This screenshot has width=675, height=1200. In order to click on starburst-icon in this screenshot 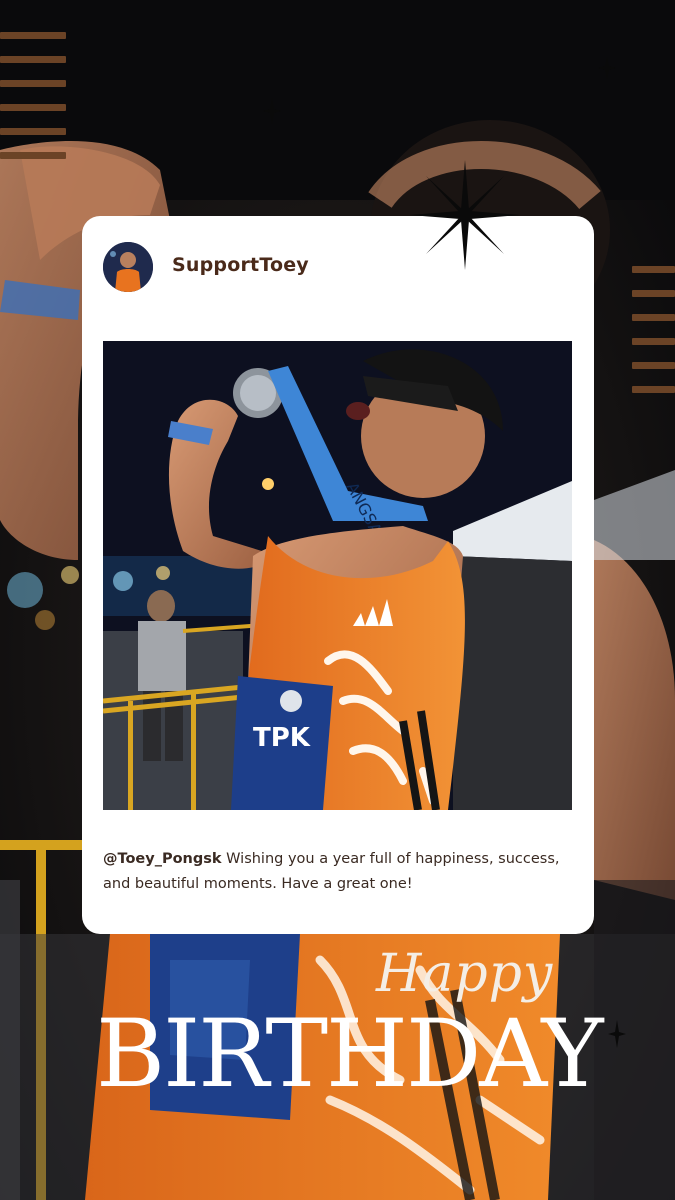, I will do `click(465, 215)`.